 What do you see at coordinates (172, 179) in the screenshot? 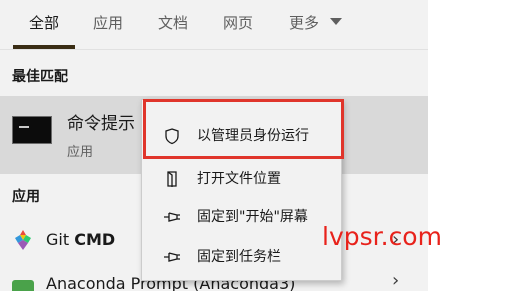
I see `folder-file-icon` at bounding box center [172, 179].